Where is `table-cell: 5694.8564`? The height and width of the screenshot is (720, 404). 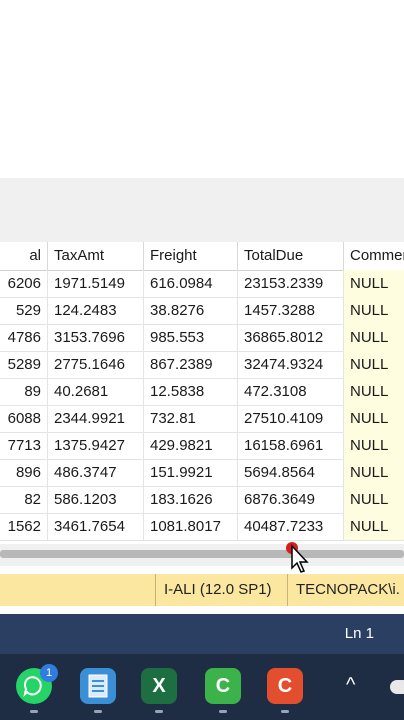
table-cell: 5694.8564 is located at coordinates (291, 472).